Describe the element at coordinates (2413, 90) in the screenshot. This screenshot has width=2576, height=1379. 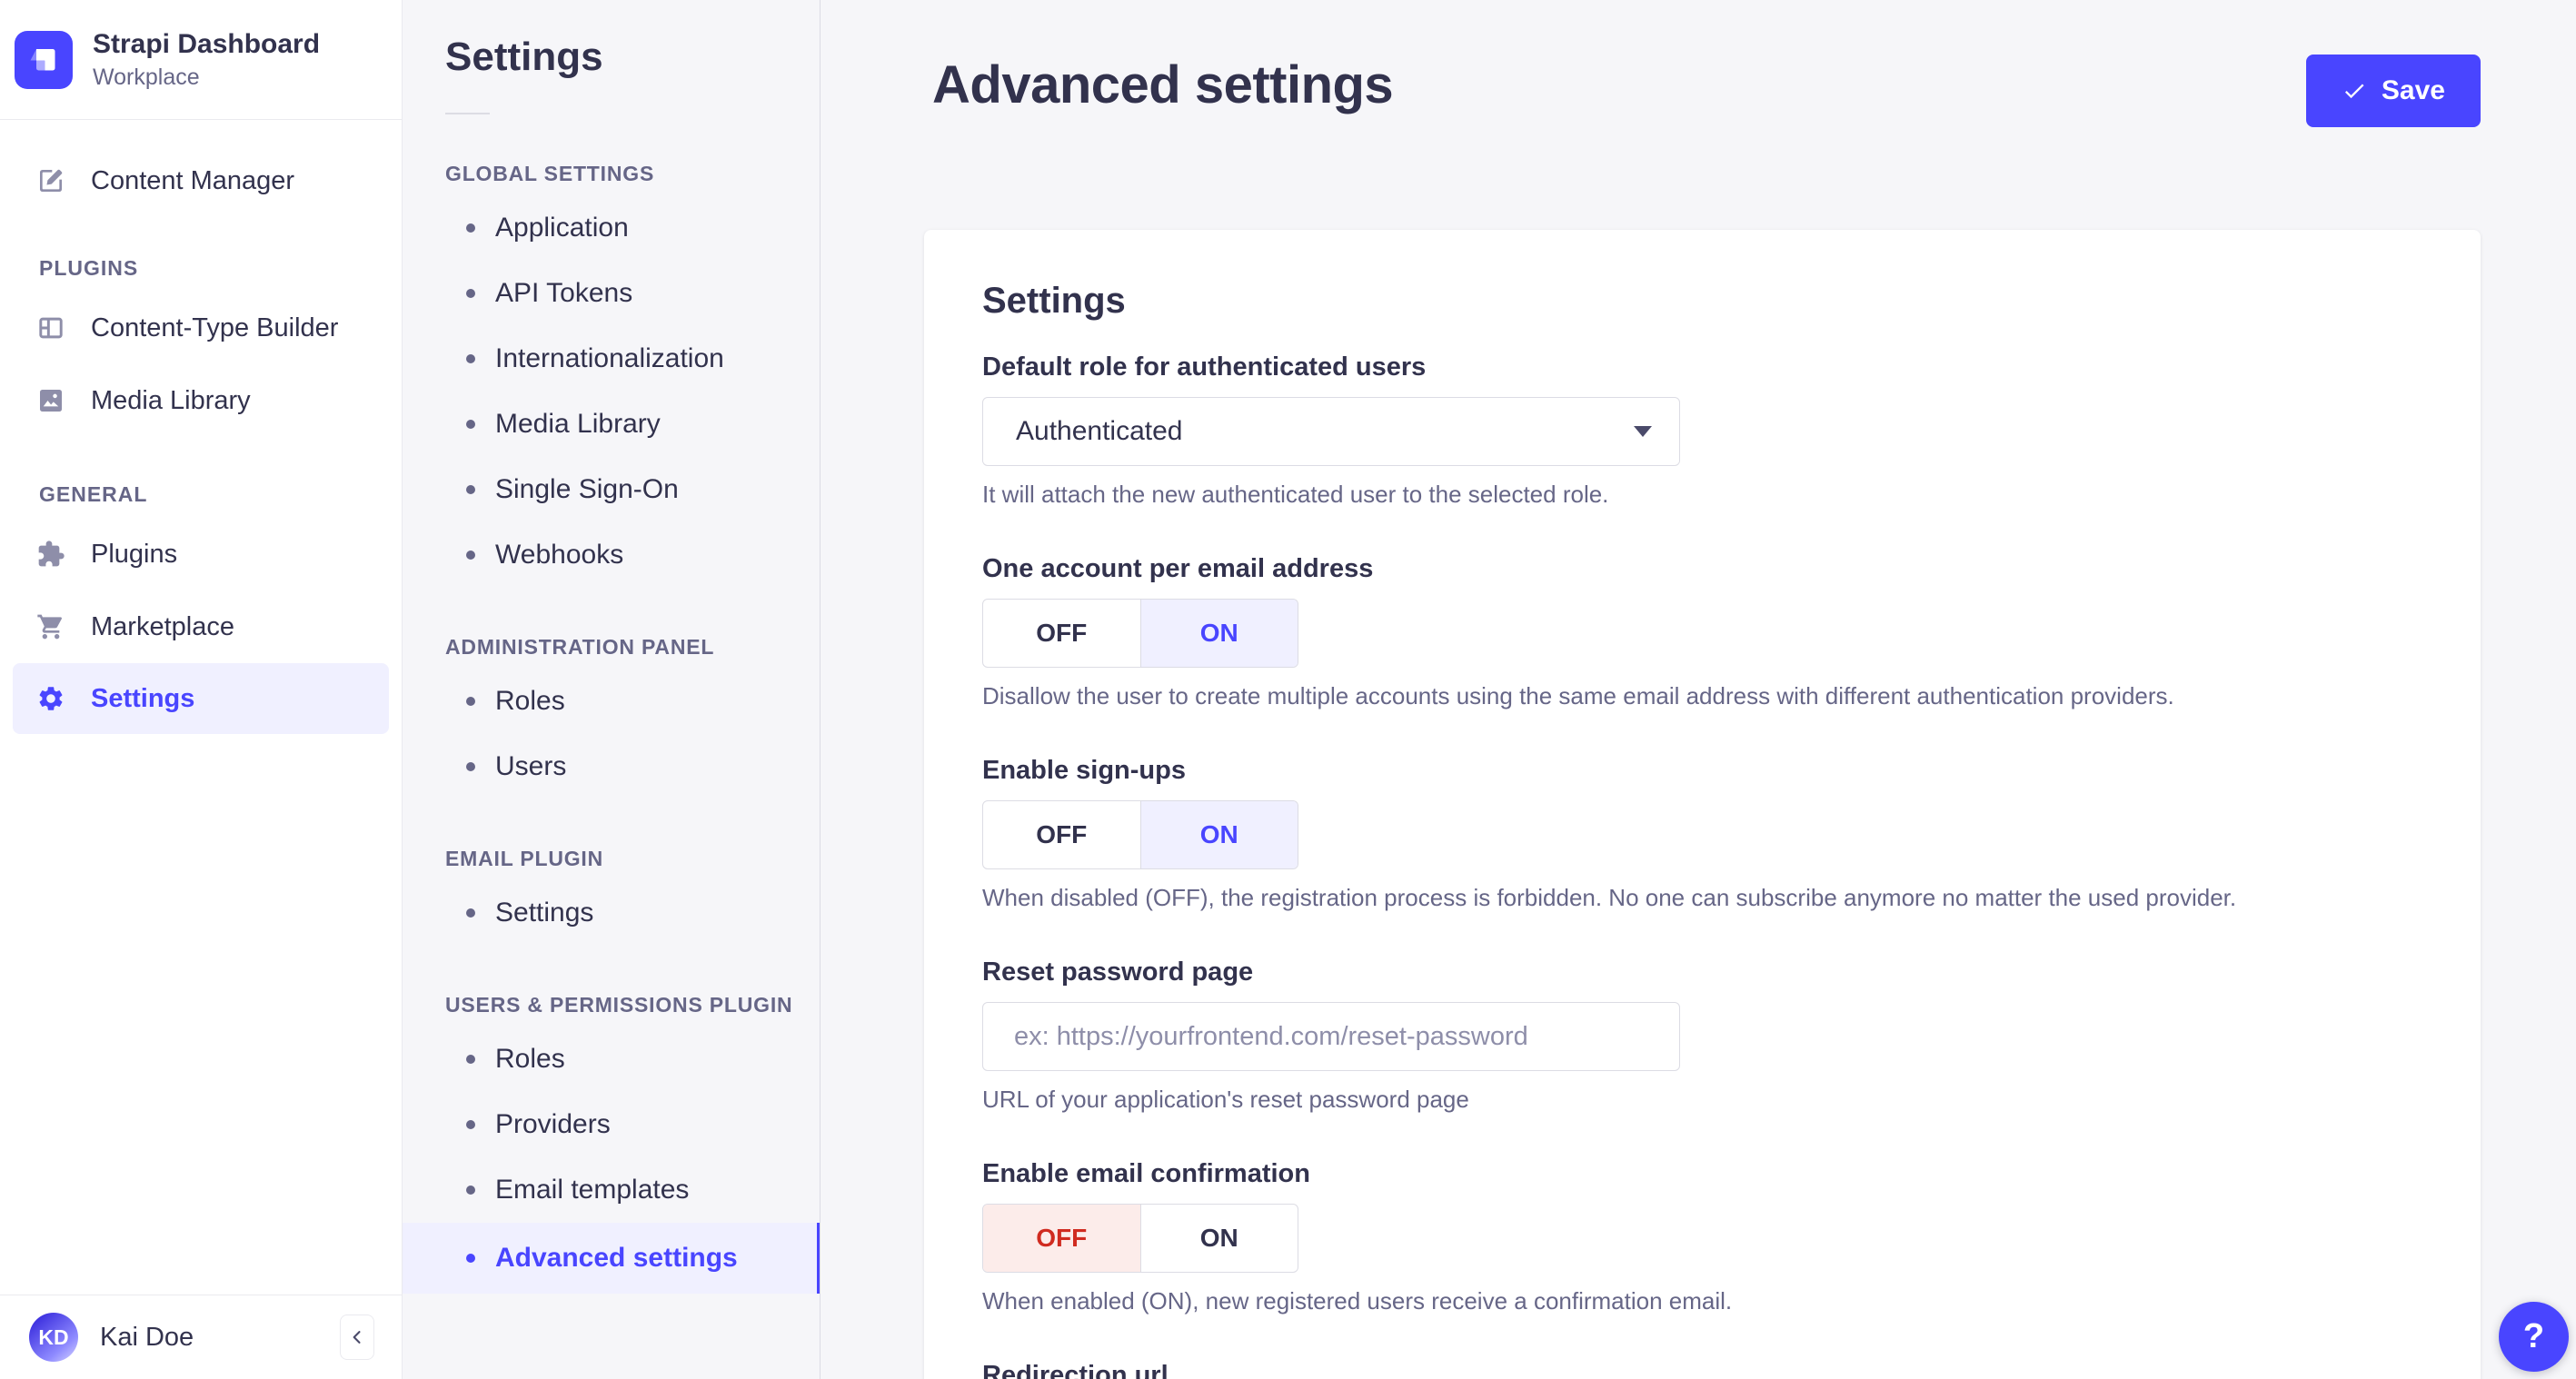
I see `save-button-label: Save` at that location.